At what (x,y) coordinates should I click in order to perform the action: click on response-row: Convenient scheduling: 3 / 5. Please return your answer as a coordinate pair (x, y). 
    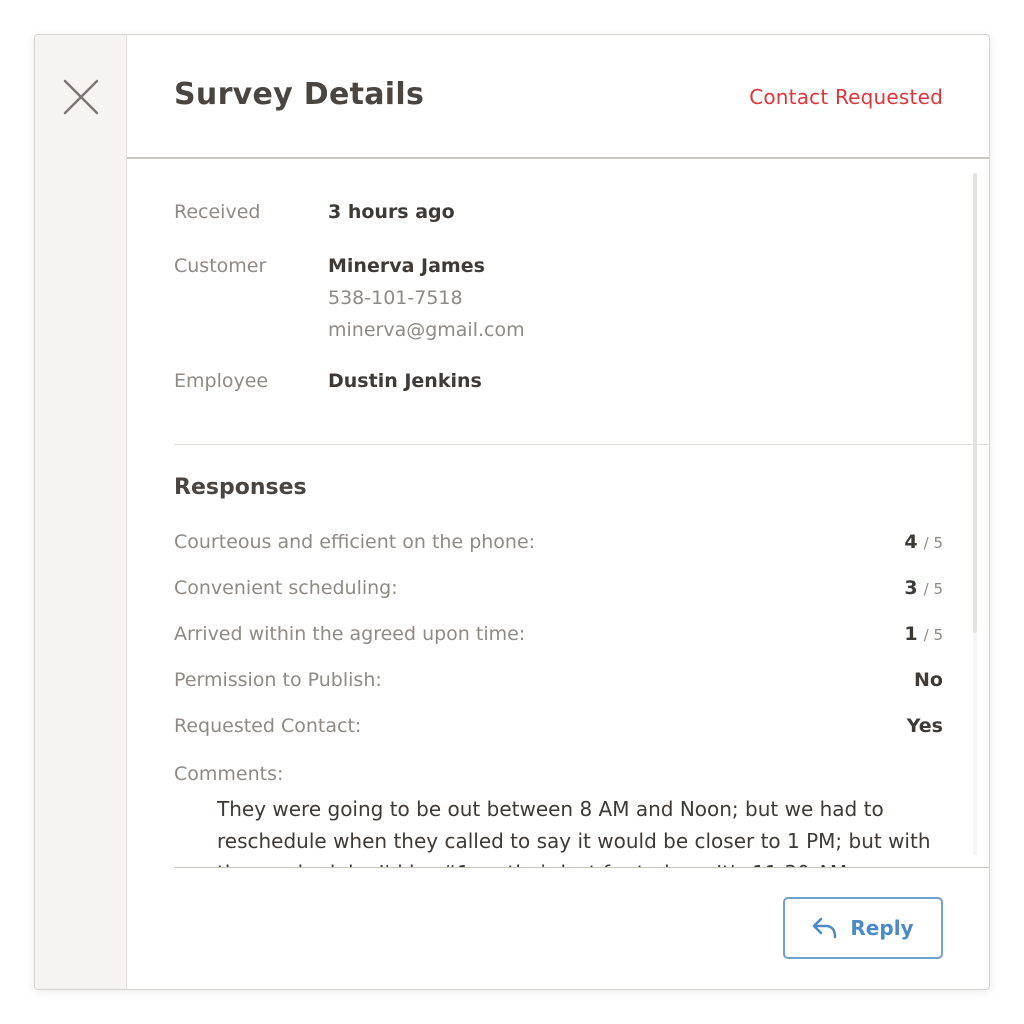
    Looking at the image, I should click on (558, 591).